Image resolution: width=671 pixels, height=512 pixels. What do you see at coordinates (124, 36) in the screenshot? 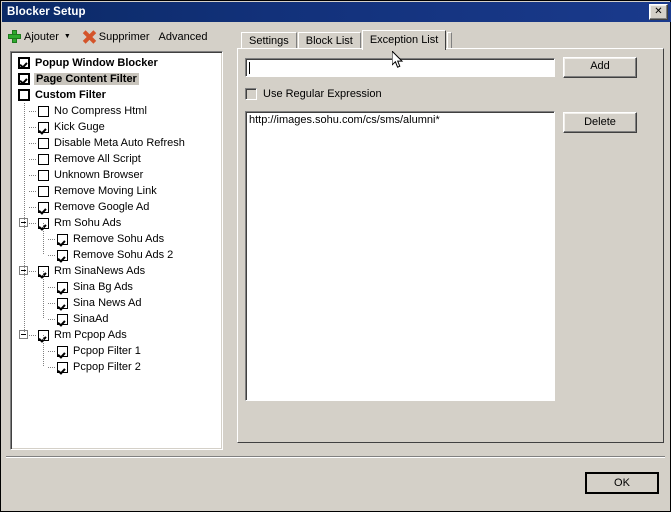
I see `remove-button-label: Supprimer` at bounding box center [124, 36].